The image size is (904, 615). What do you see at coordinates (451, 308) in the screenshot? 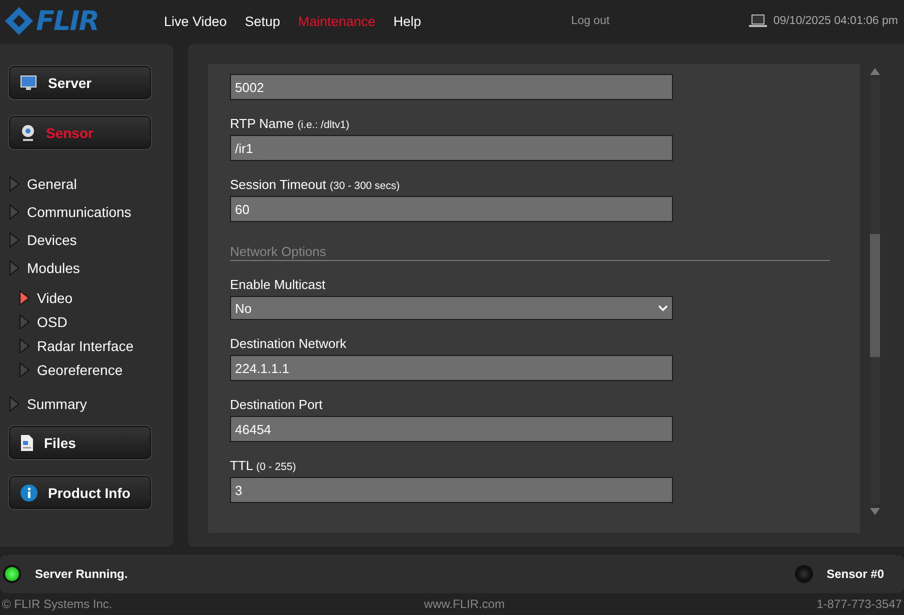
I see `select-field: No` at bounding box center [451, 308].